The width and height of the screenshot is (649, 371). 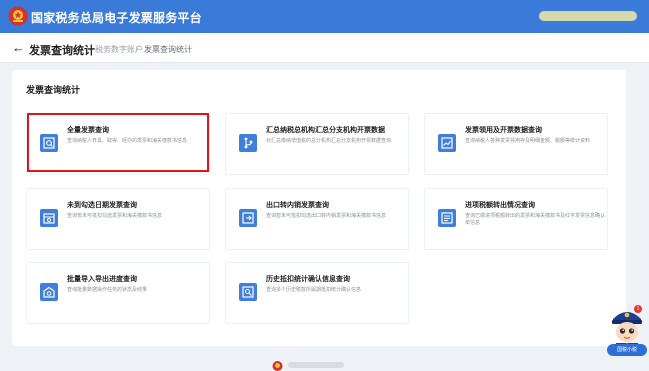 What do you see at coordinates (325, 130) in the screenshot?
I see `card-title: 汇总纳税总机构汇总分支机构开票数据` at bounding box center [325, 130].